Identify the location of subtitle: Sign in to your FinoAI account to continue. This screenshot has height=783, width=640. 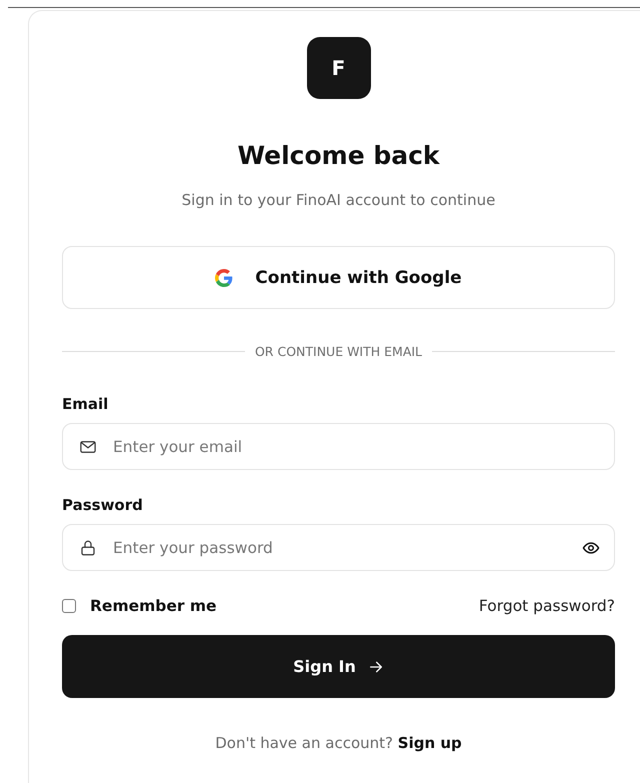
(339, 200).